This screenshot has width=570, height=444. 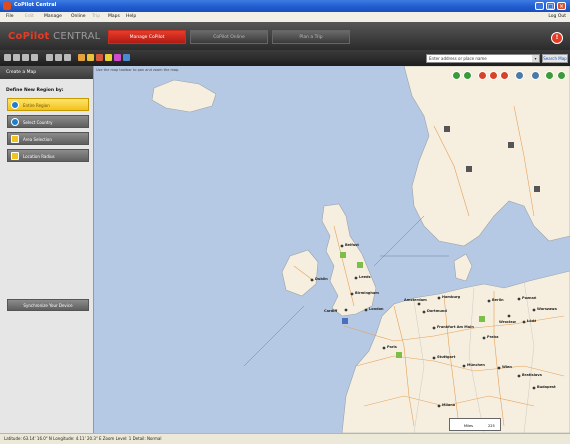 I want to click on grid-icon, so click(x=58, y=57).